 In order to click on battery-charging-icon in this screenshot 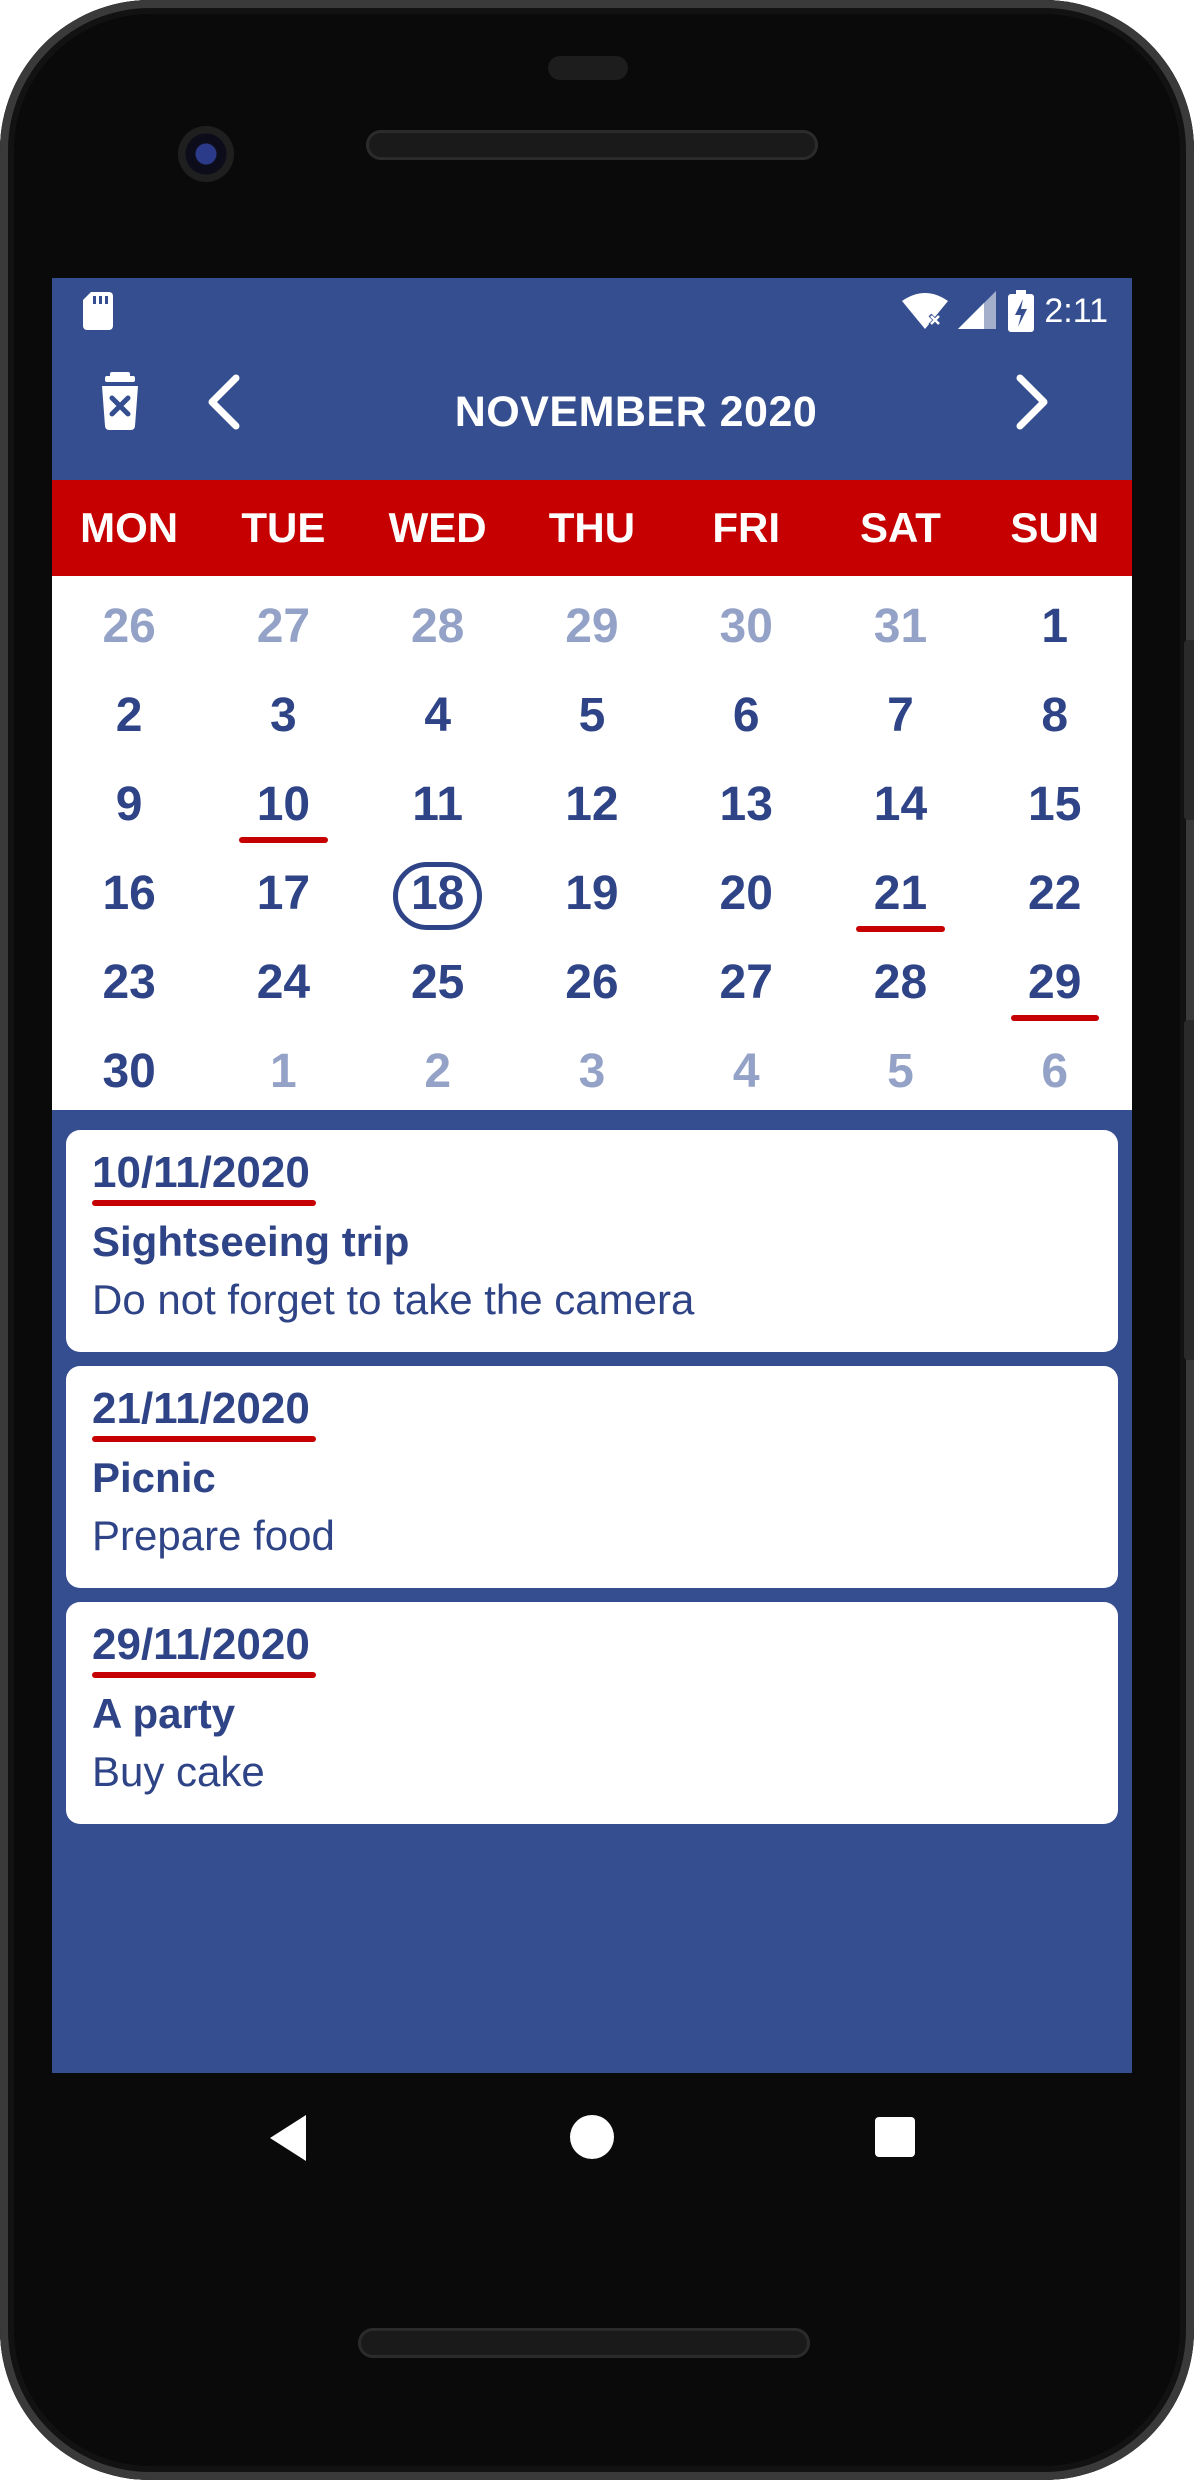, I will do `click(1021, 311)`.